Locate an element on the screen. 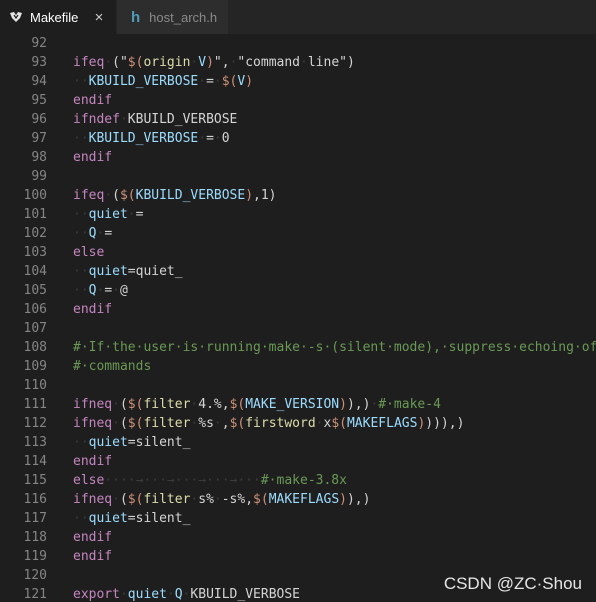 This screenshot has height=602, width=596. line-number: 107 is located at coordinates (35, 328).